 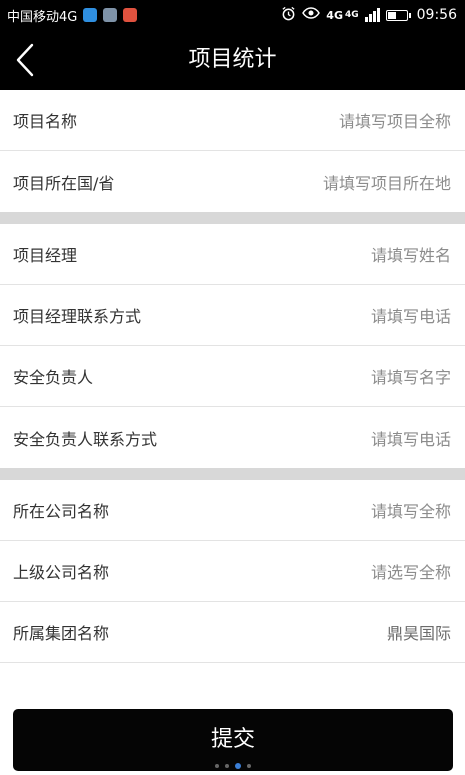 What do you see at coordinates (232, 571) in the screenshot?
I see `form-row-parent-company: 上级公司名称 请选写全称` at bounding box center [232, 571].